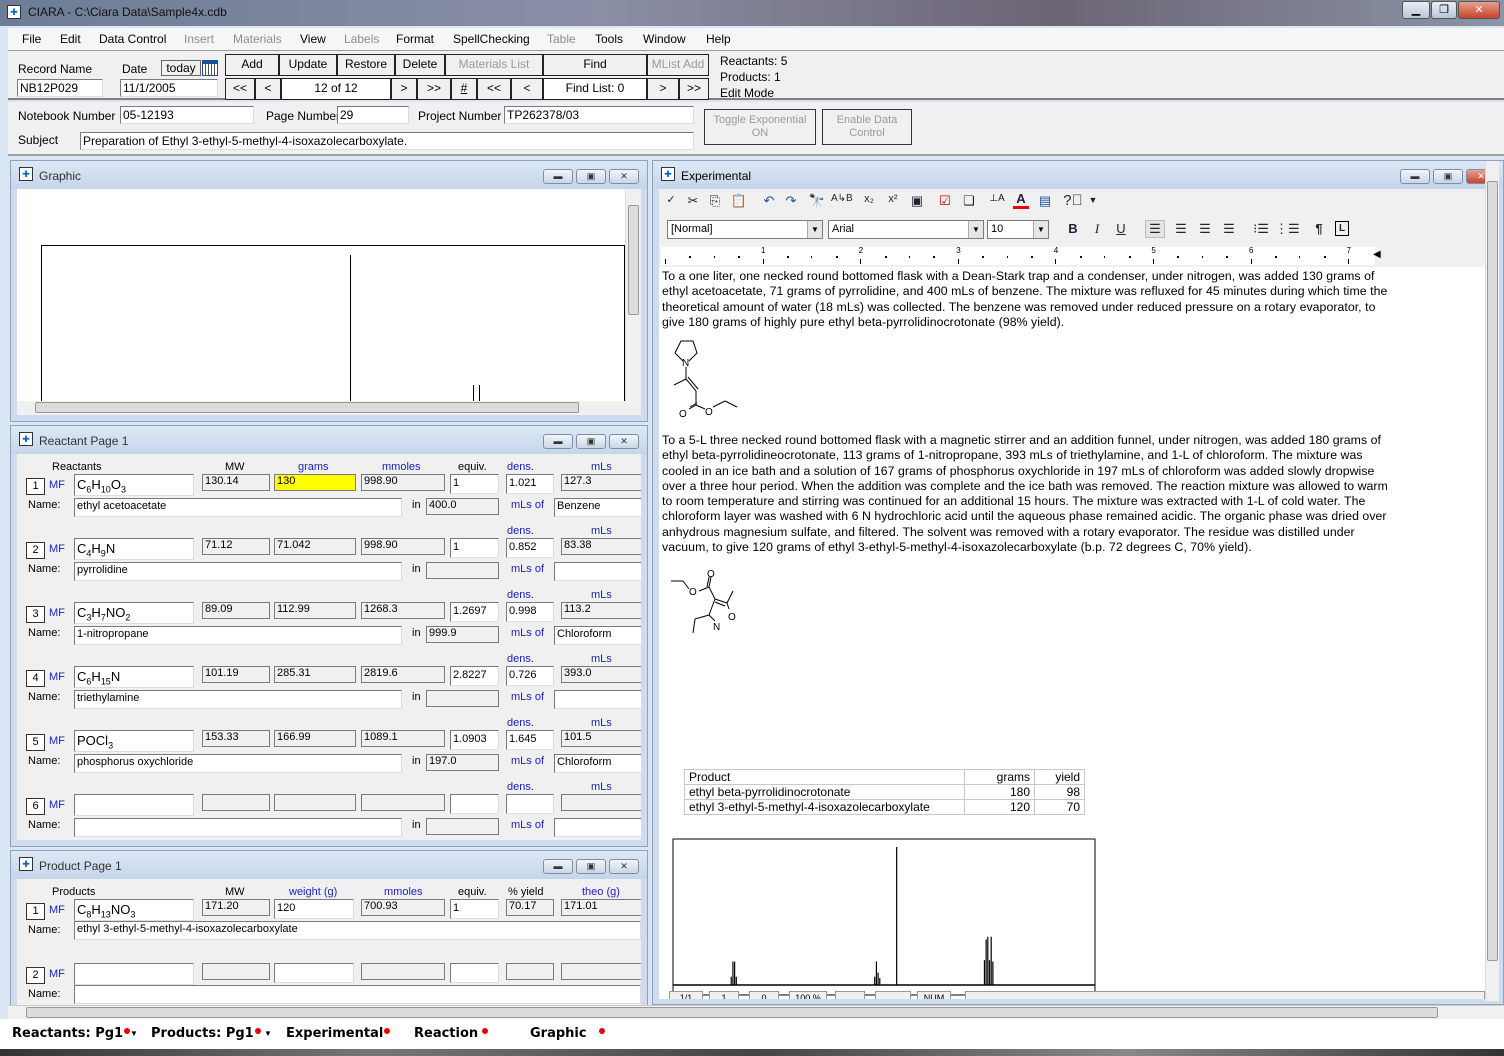 The width and height of the screenshot is (1504, 1056). What do you see at coordinates (451, 1033) in the screenshot?
I see `tab-reaction: Reaction` at bounding box center [451, 1033].